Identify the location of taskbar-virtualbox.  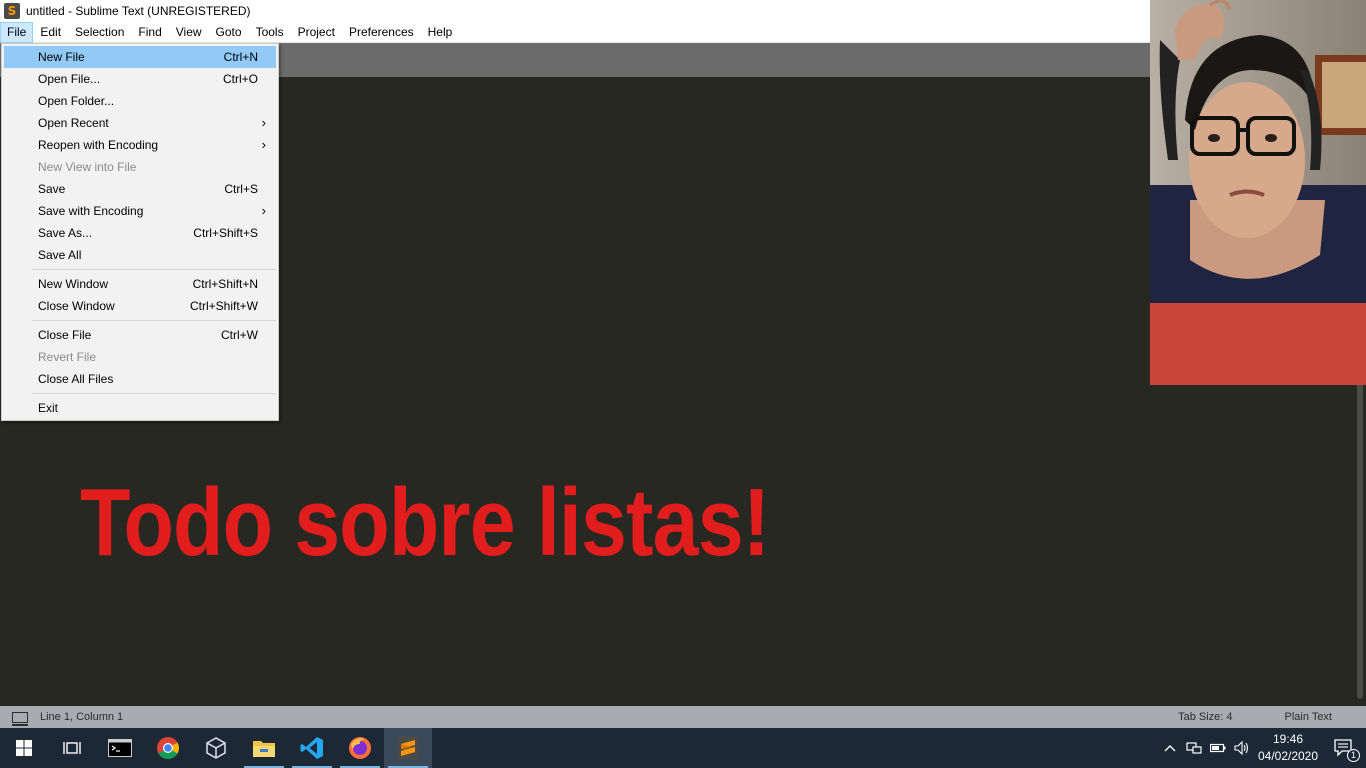
(216, 748).